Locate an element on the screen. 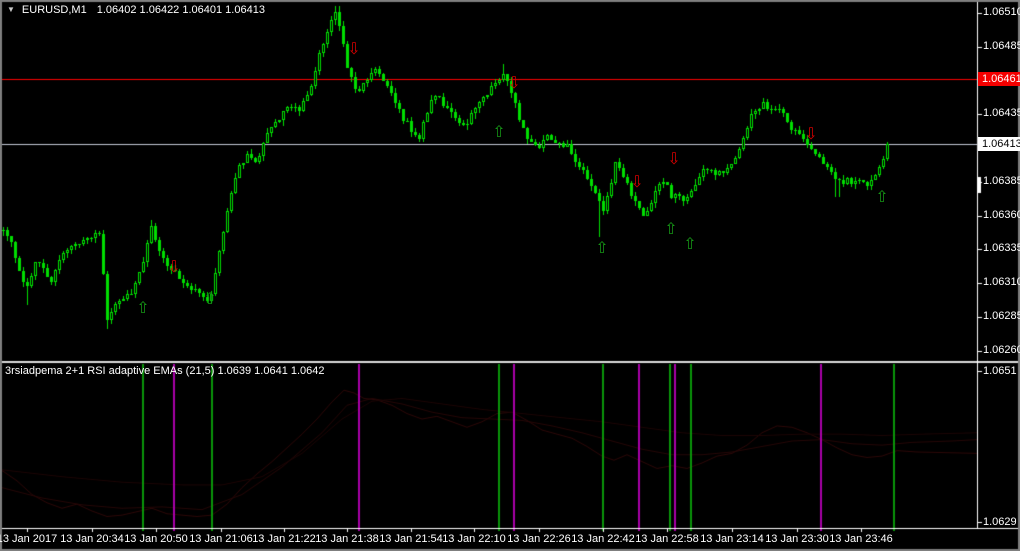 The image size is (1020, 551). price-axis-label: 1.06485 is located at coordinates (1001, 46).